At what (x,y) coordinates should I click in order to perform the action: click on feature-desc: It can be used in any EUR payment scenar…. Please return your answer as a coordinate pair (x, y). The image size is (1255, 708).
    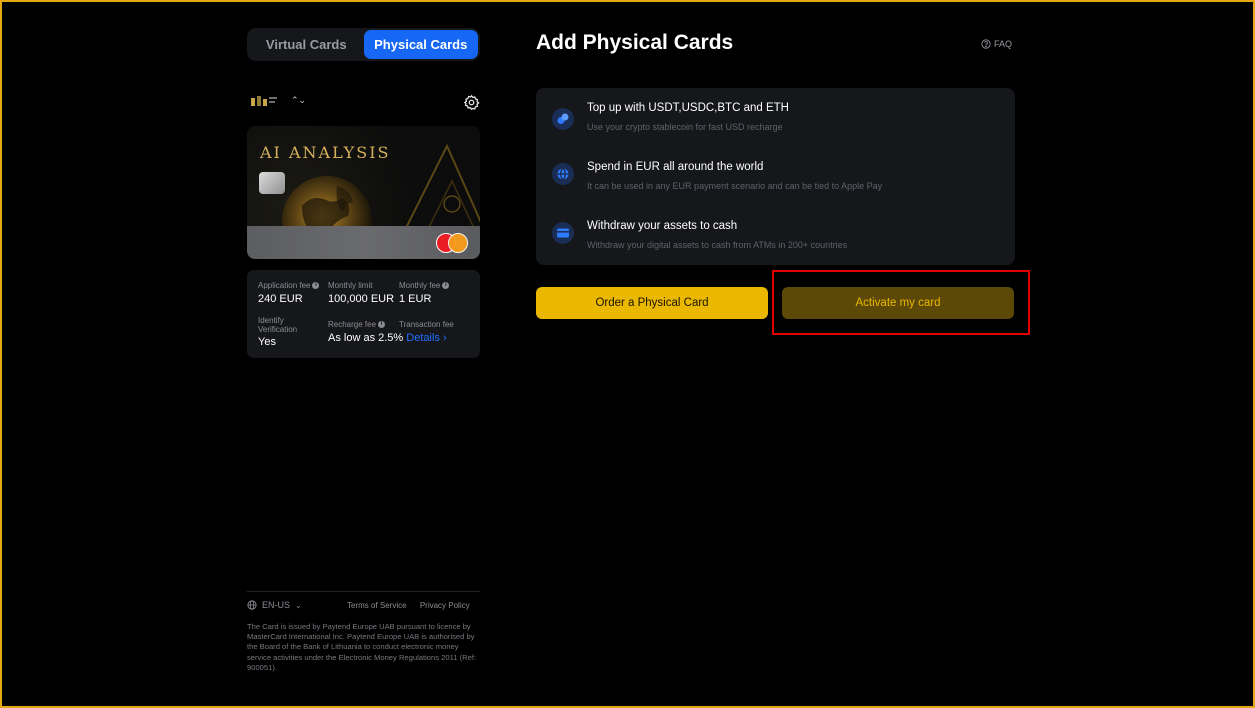
    Looking at the image, I should click on (735, 186).